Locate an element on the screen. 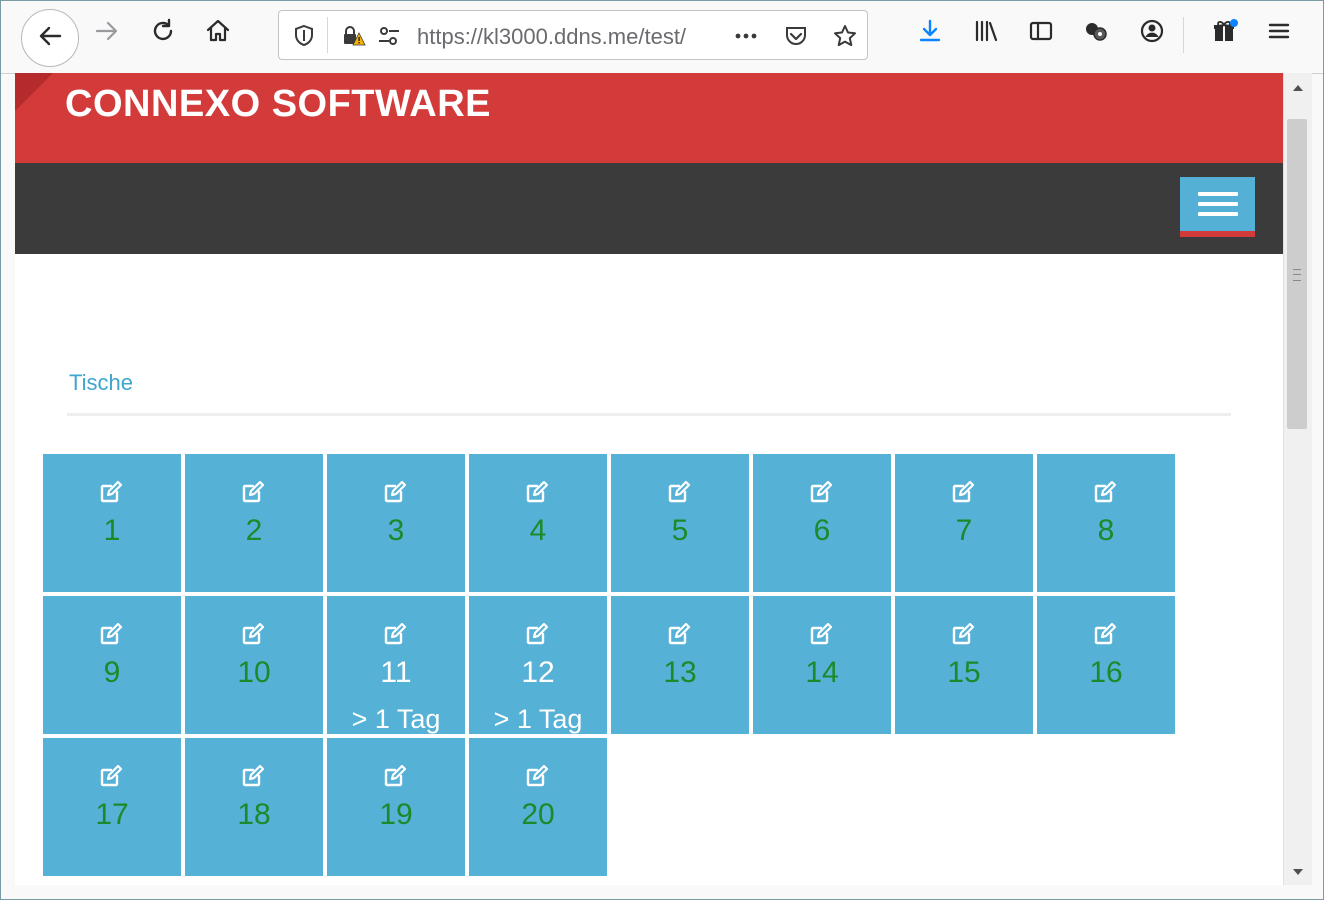 The height and width of the screenshot is (900, 1324). table-number: 5 is located at coordinates (680, 530).